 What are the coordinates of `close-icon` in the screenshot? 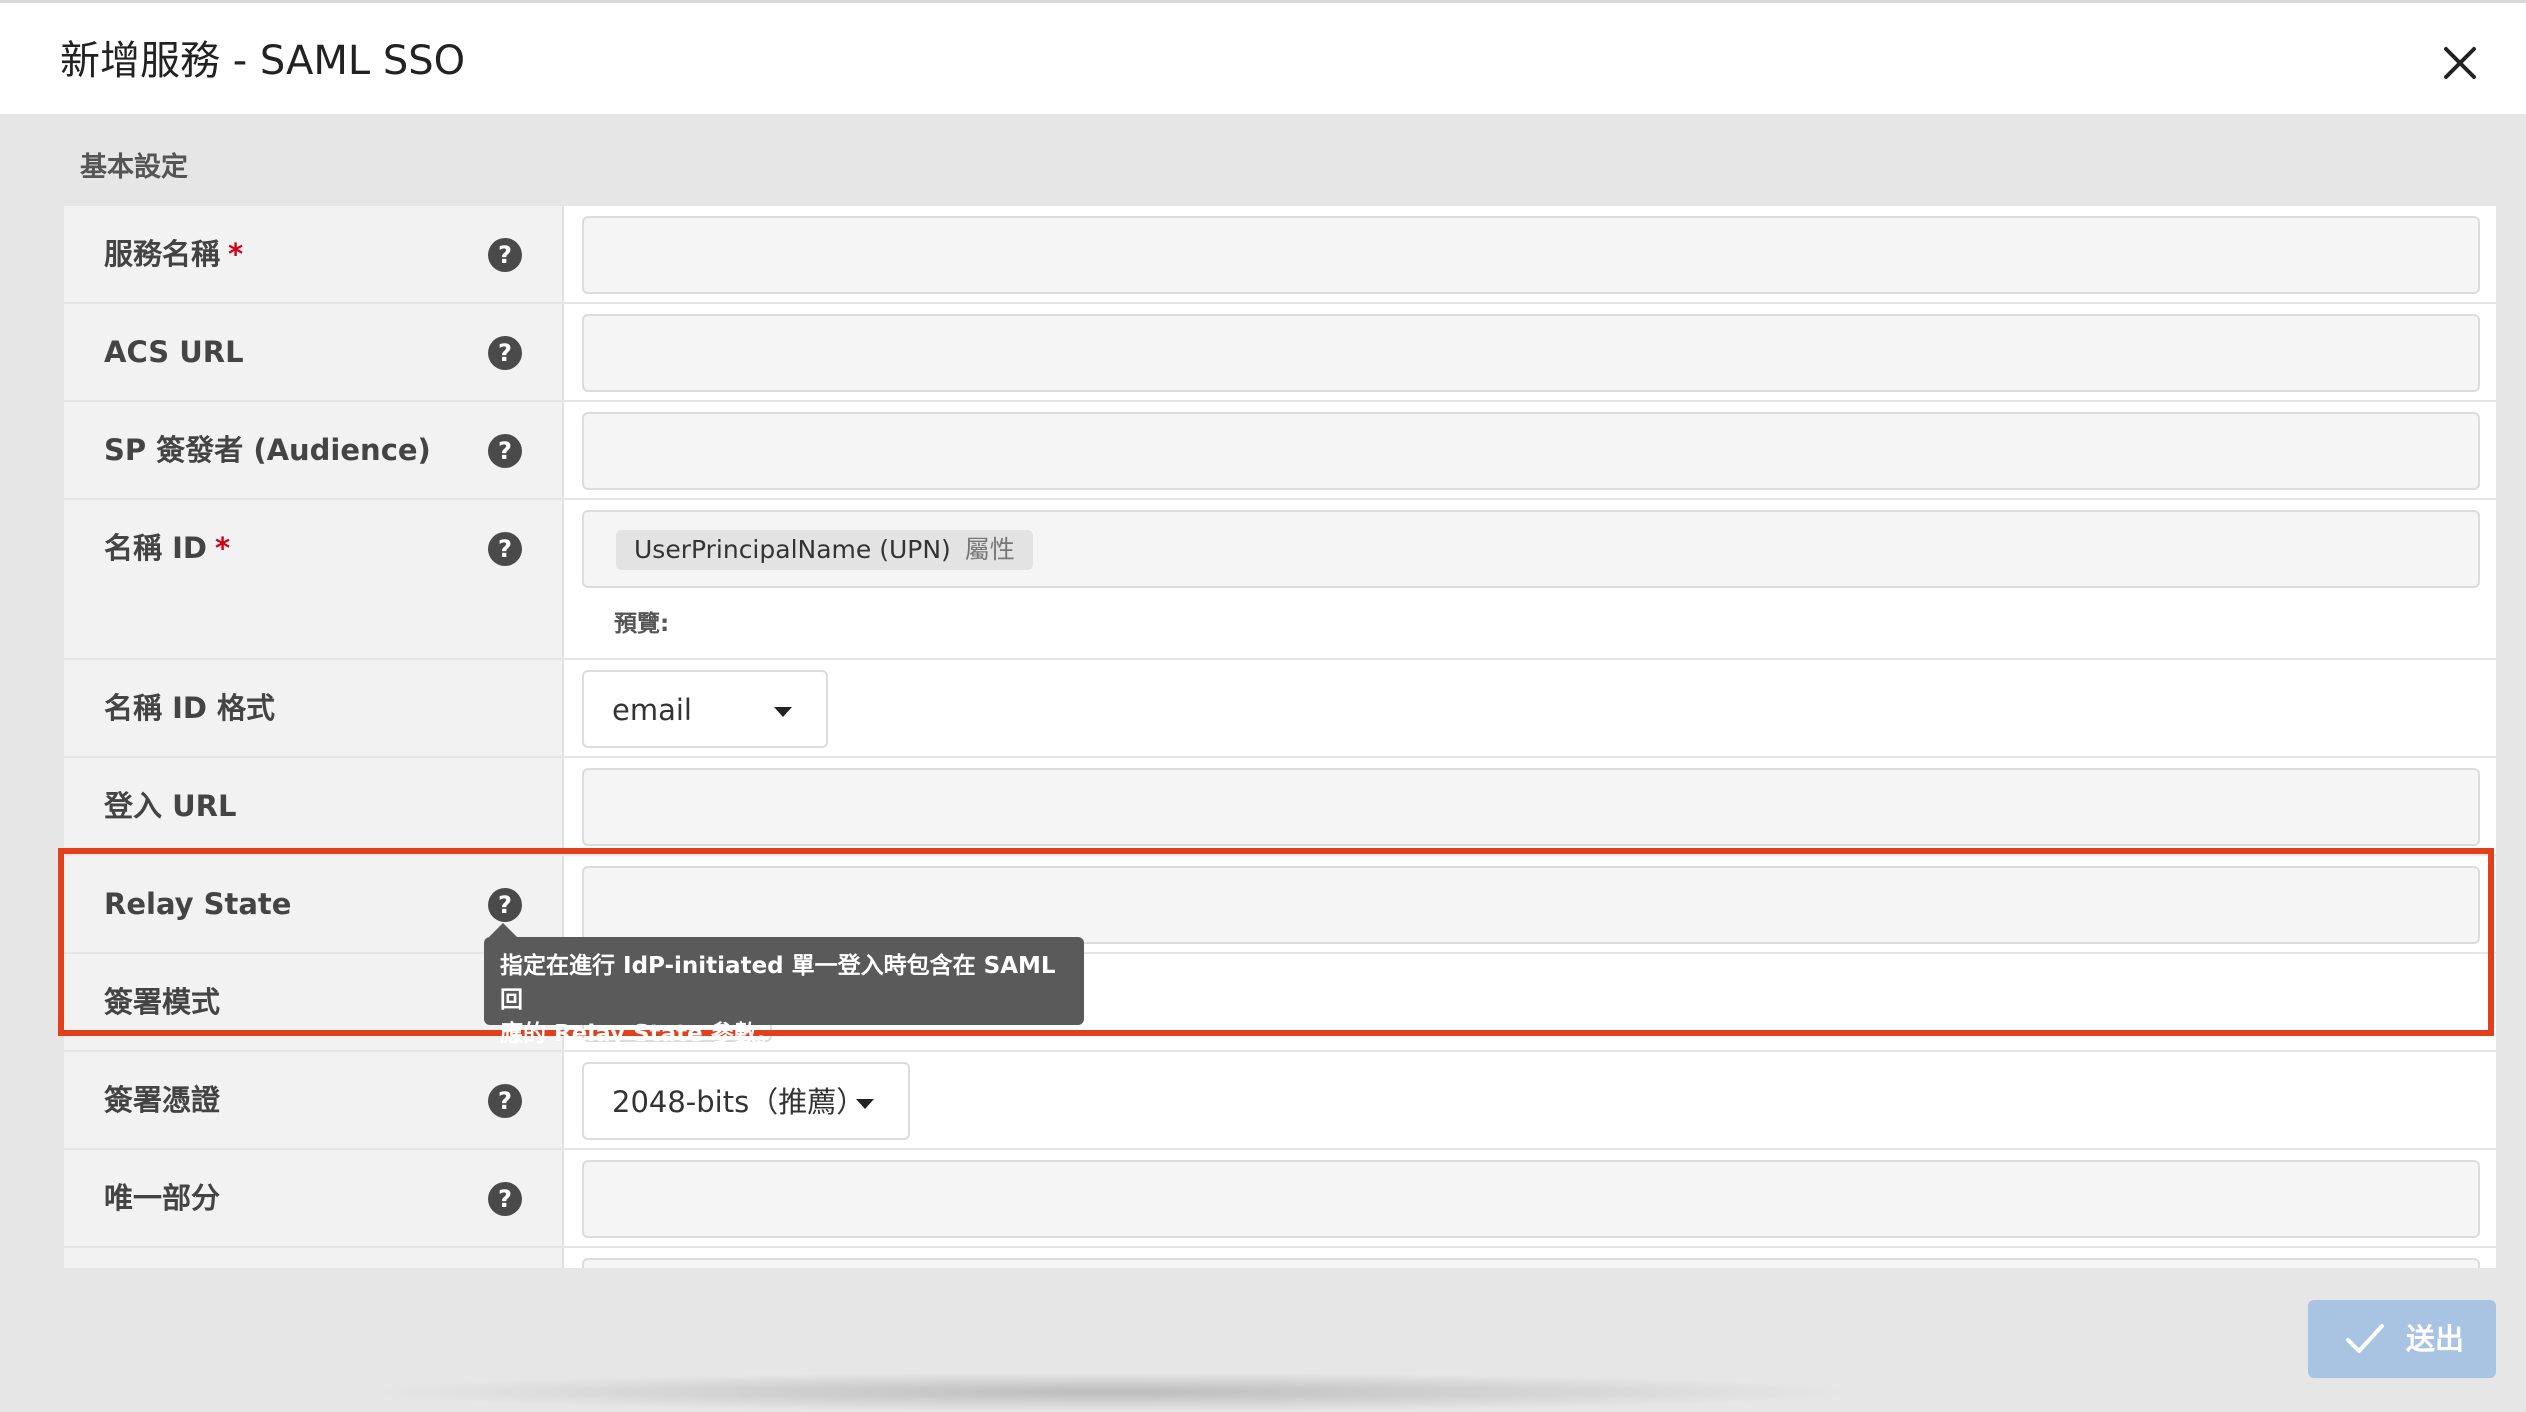 It's located at (2460, 63).